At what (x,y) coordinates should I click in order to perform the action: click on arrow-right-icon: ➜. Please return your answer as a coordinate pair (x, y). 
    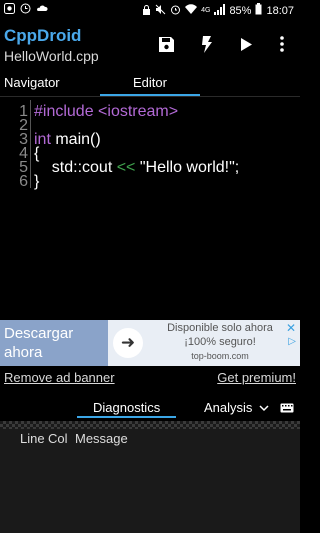
    Looking at the image, I should click on (128, 342).